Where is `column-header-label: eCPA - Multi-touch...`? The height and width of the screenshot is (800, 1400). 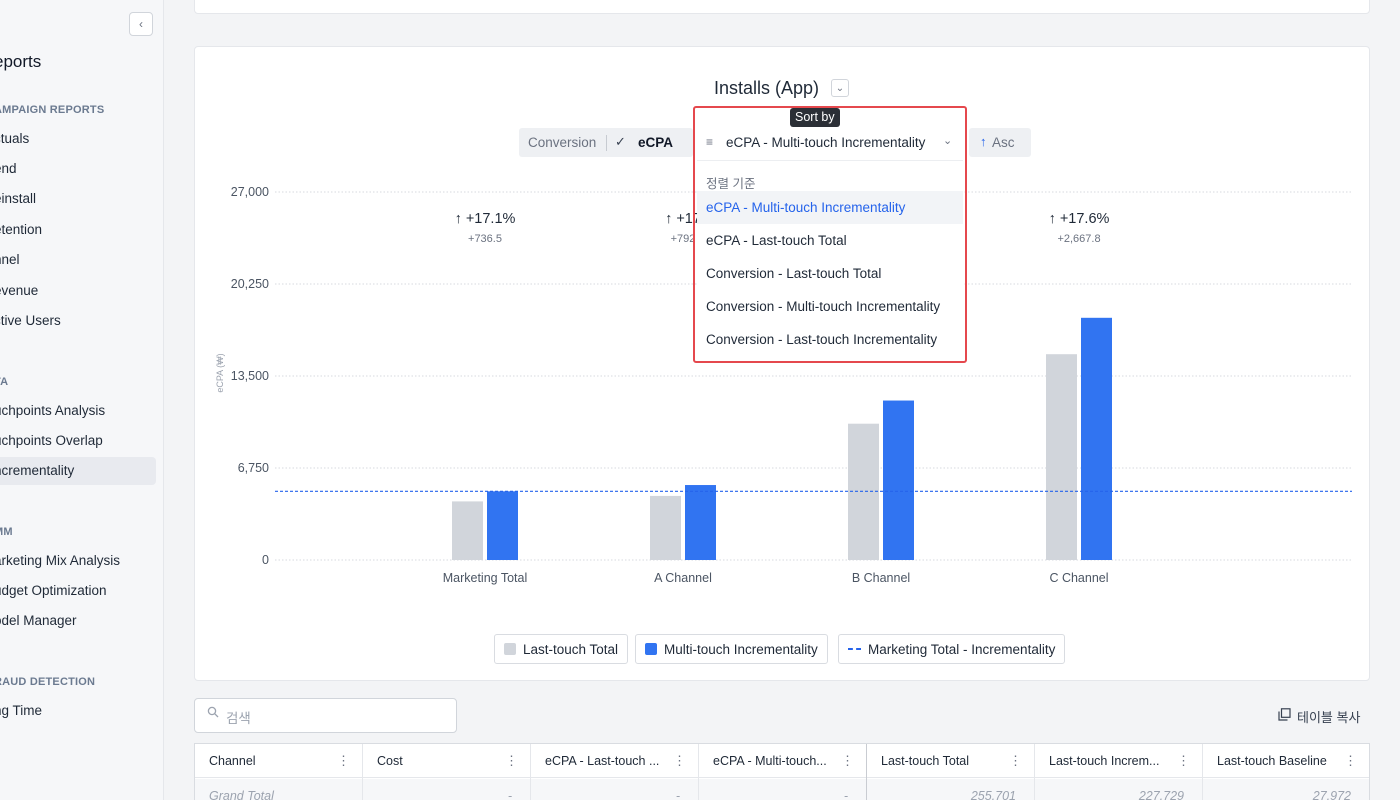 column-header-label: eCPA - Multi-touch... is located at coordinates (770, 761).